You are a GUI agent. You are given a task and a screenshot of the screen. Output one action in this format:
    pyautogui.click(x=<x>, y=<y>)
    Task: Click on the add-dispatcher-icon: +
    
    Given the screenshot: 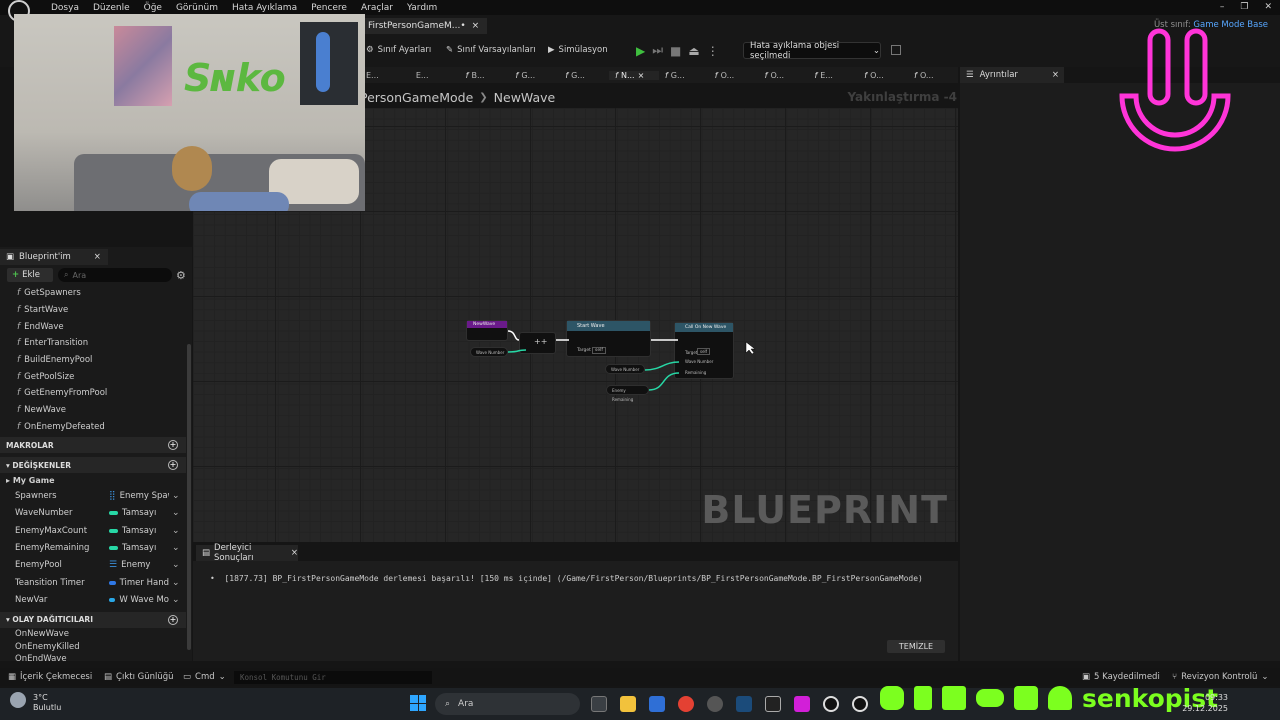 What is the action you would take?
    pyautogui.click(x=173, y=619)
    